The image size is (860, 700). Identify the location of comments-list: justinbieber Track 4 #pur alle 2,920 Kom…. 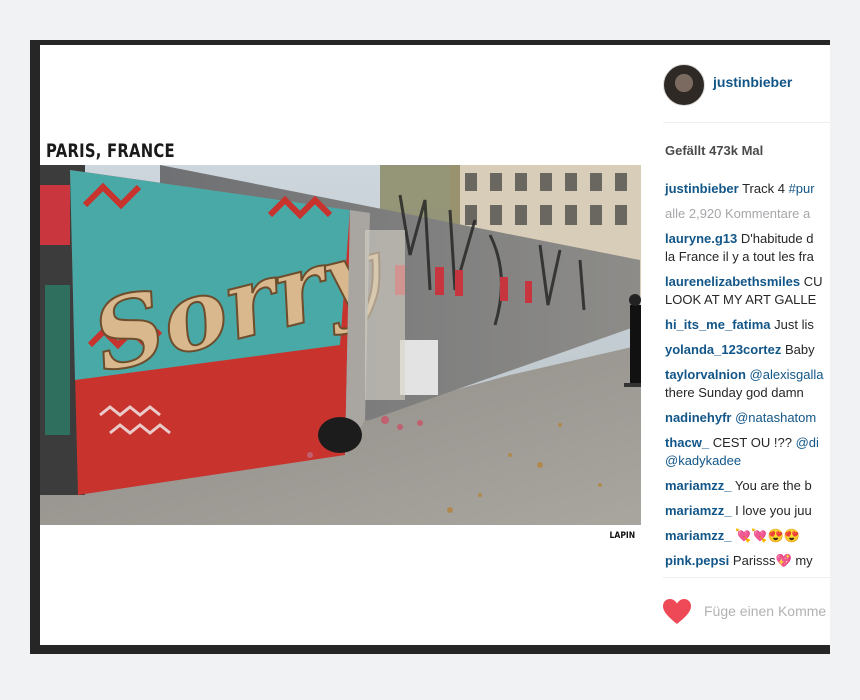
(747, 378).